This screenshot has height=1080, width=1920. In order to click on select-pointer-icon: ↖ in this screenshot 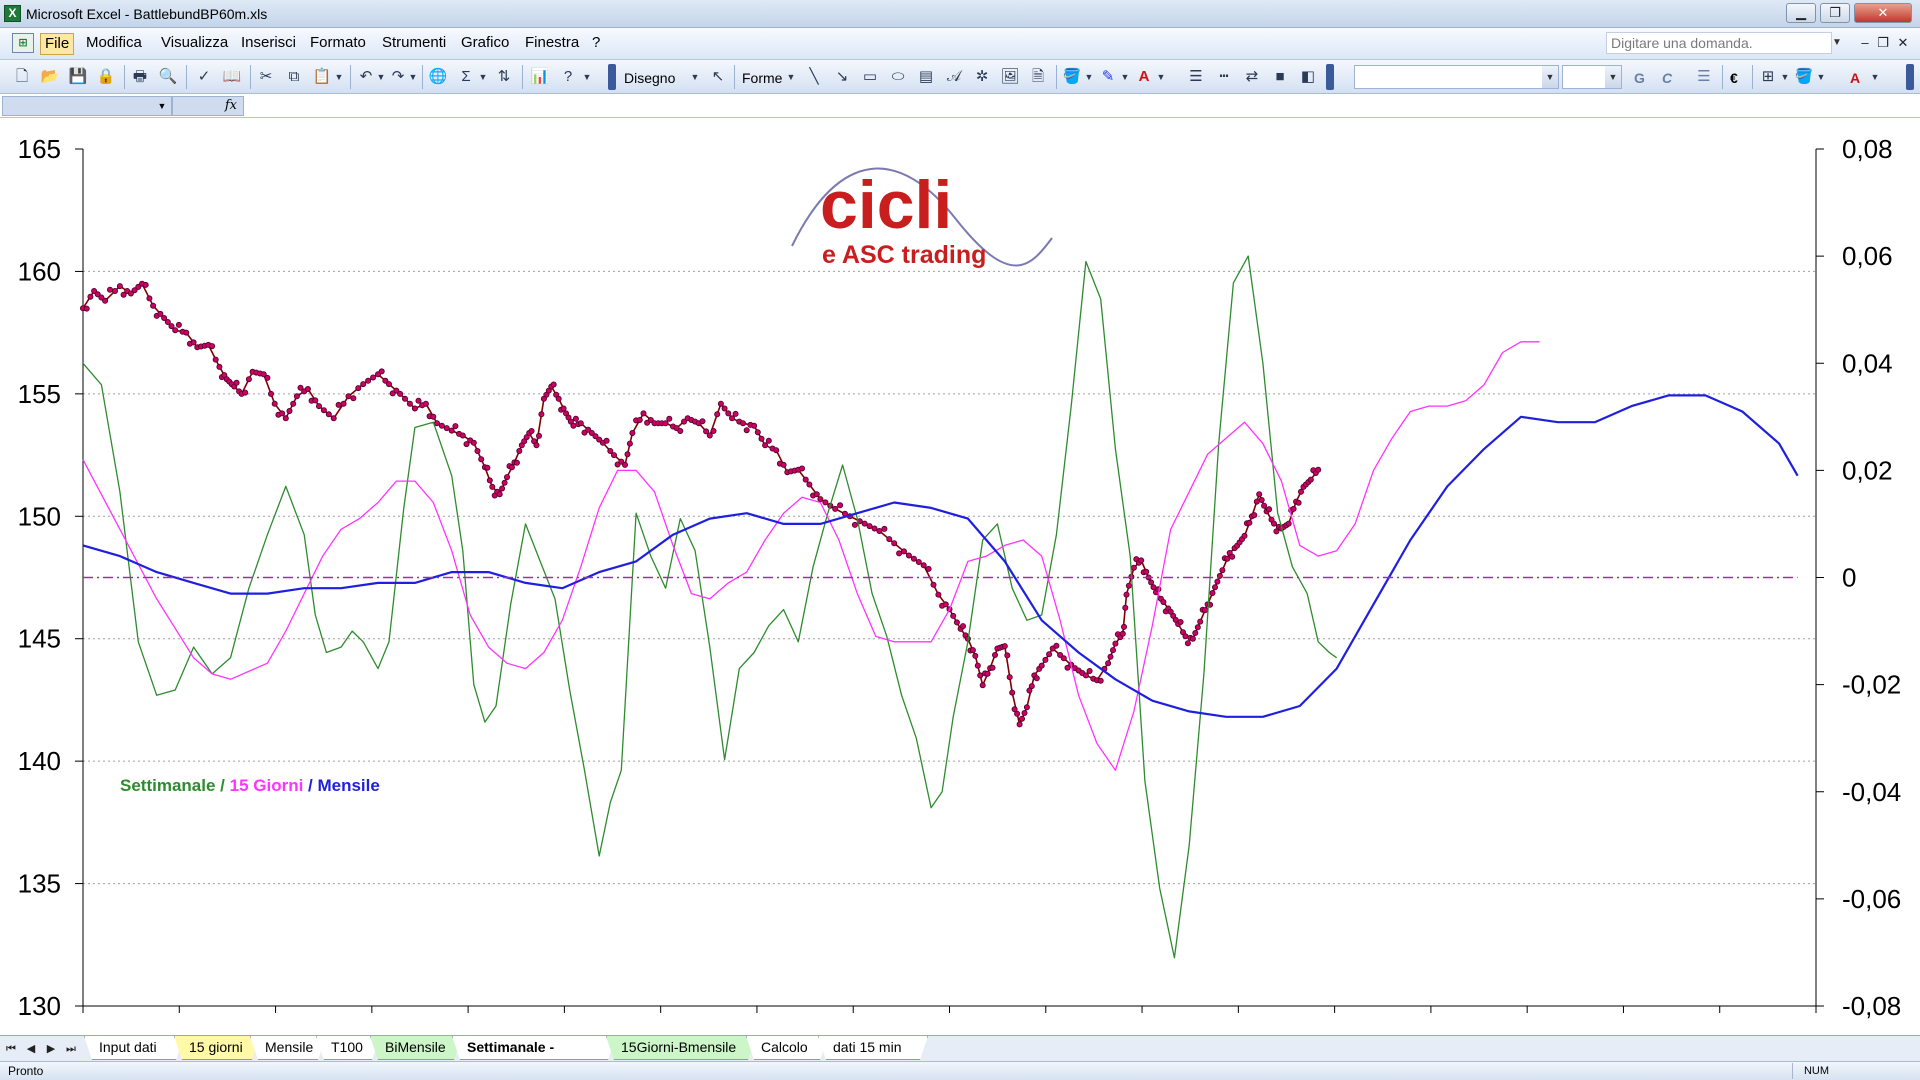, I will do `click(718, 77)`.